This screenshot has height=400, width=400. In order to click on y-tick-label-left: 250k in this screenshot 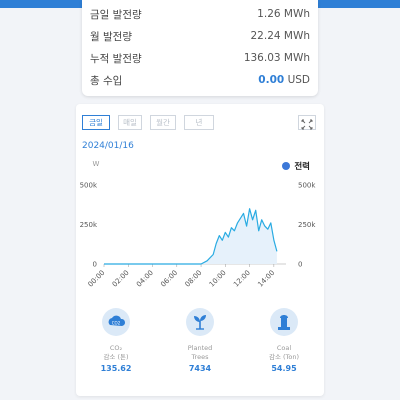, I will do `click(89, 225)`.